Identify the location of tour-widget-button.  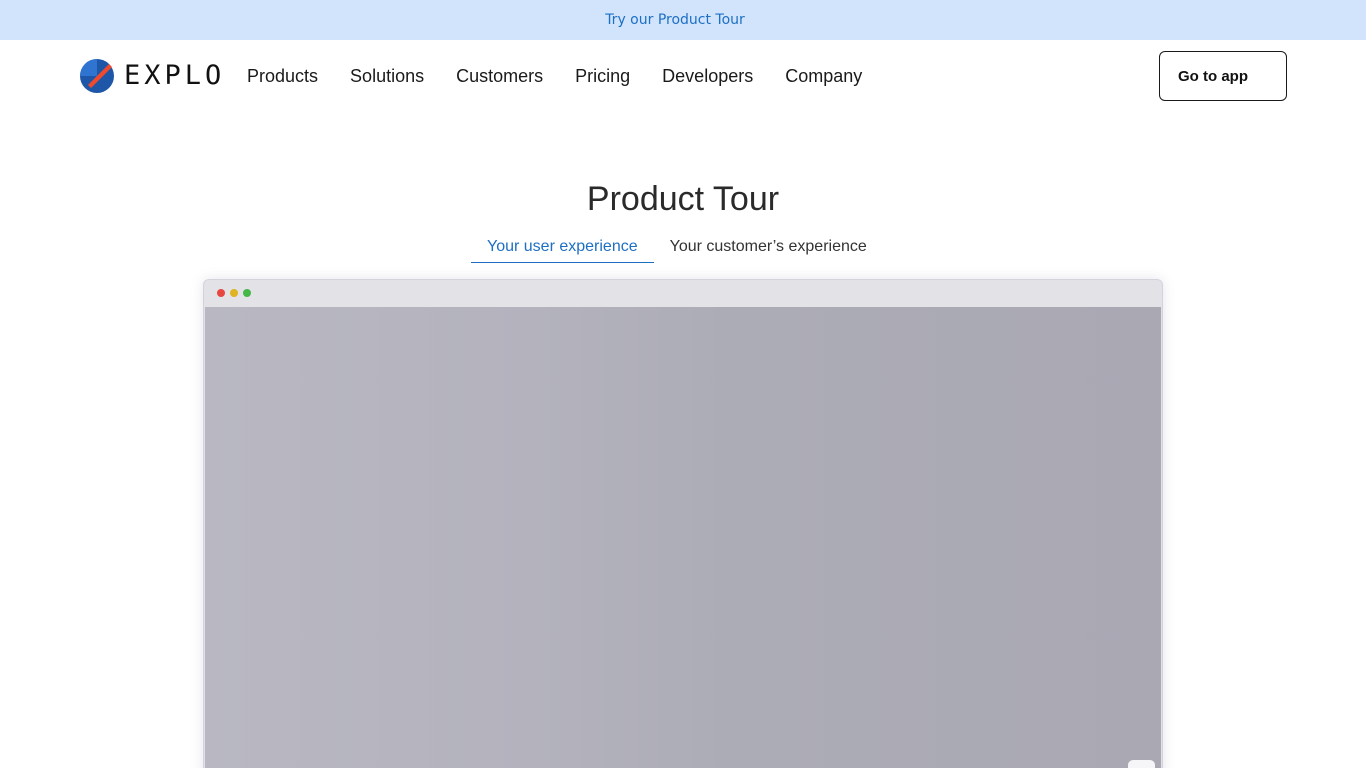
(1141, 764).